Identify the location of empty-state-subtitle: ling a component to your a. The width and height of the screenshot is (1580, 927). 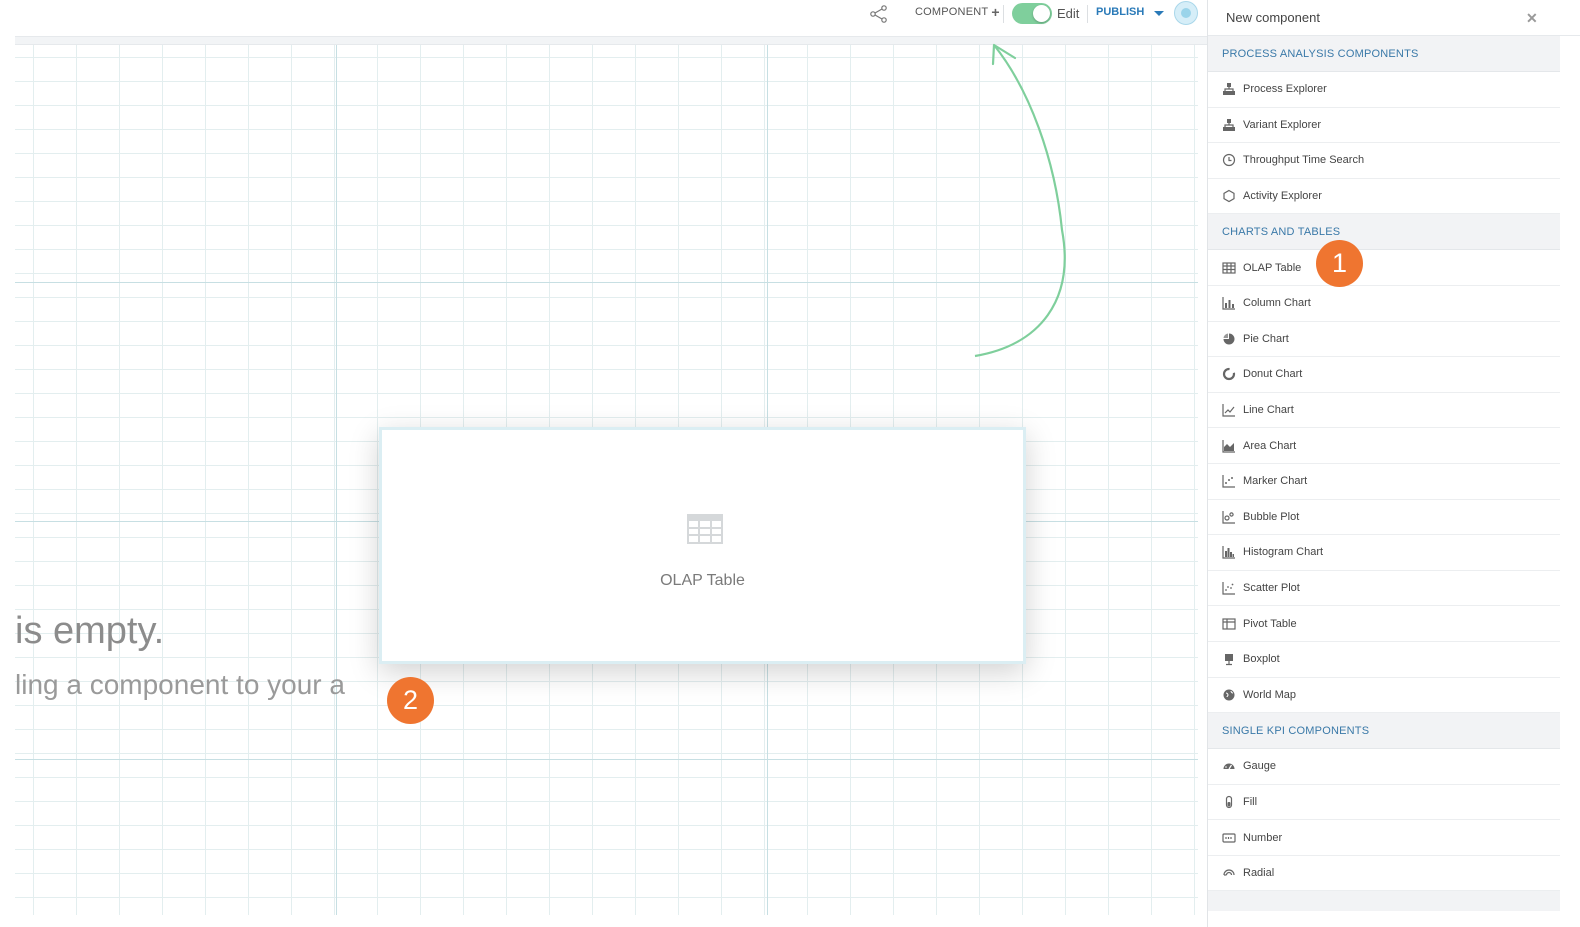
(180, 684).